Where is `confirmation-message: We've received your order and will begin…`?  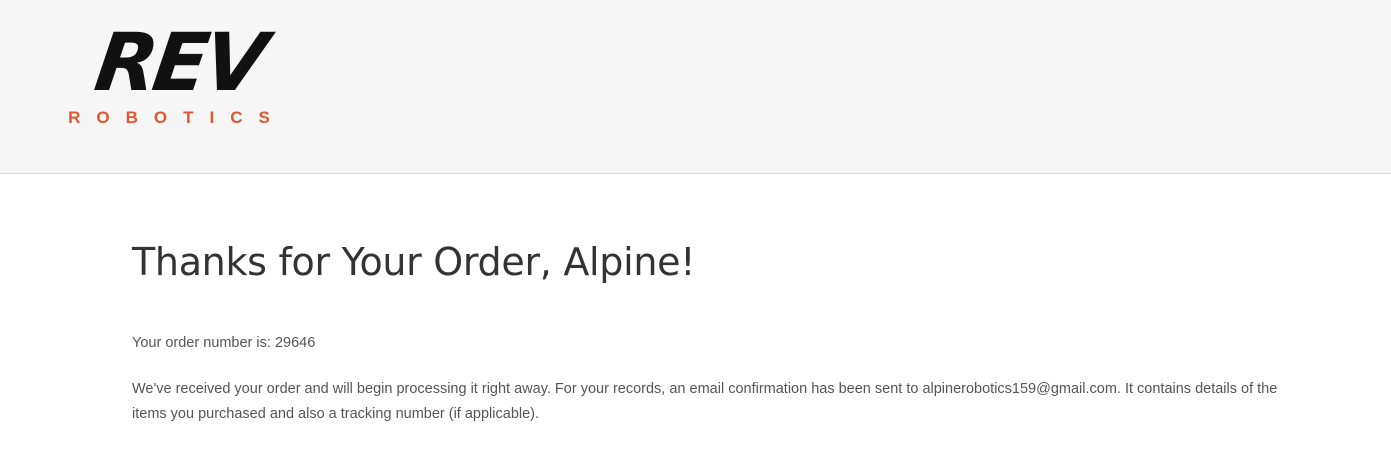 confirmation-message: We've received your order and will begin… is located at coordinates (705, 401).